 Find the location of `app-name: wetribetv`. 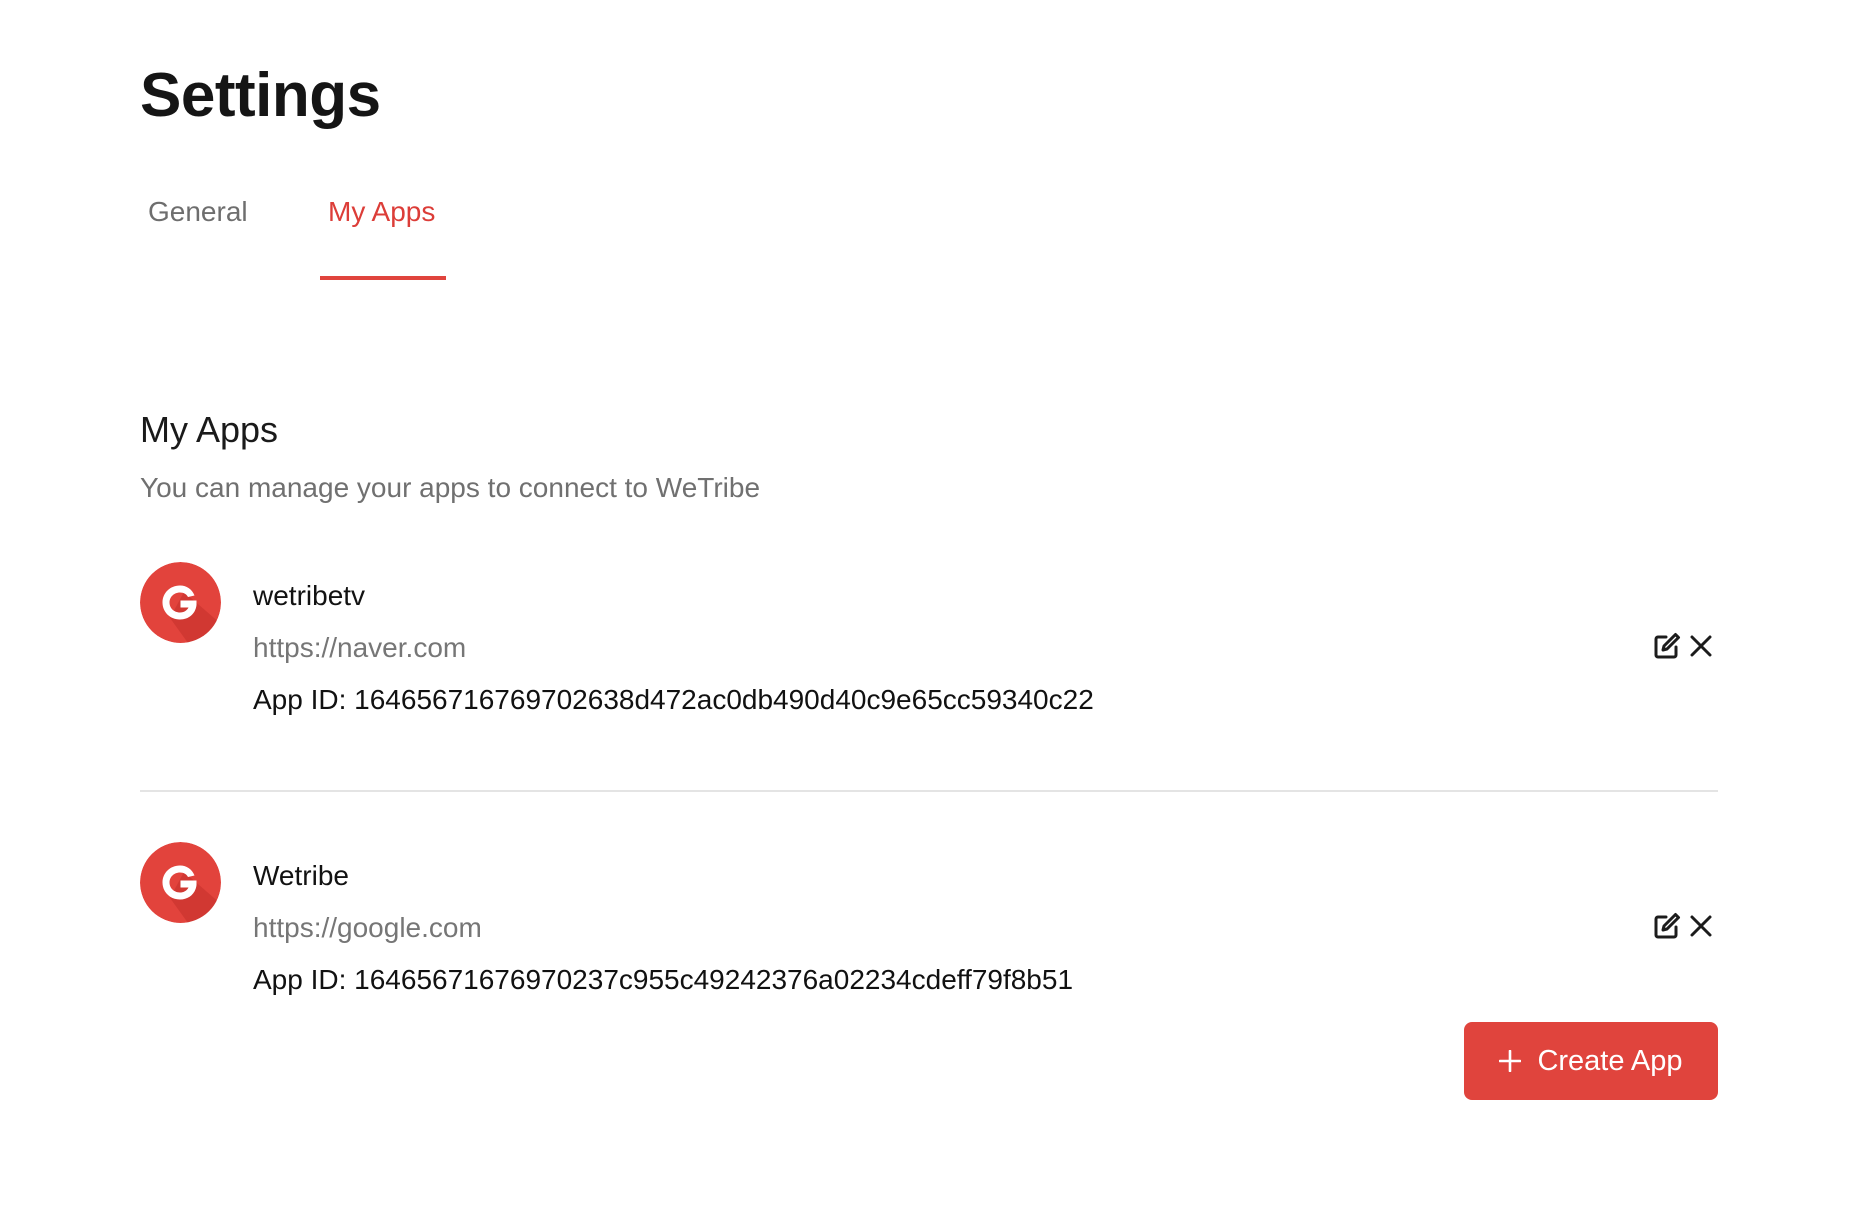

app-name: wetribetv is located at coordinates (309, 595).